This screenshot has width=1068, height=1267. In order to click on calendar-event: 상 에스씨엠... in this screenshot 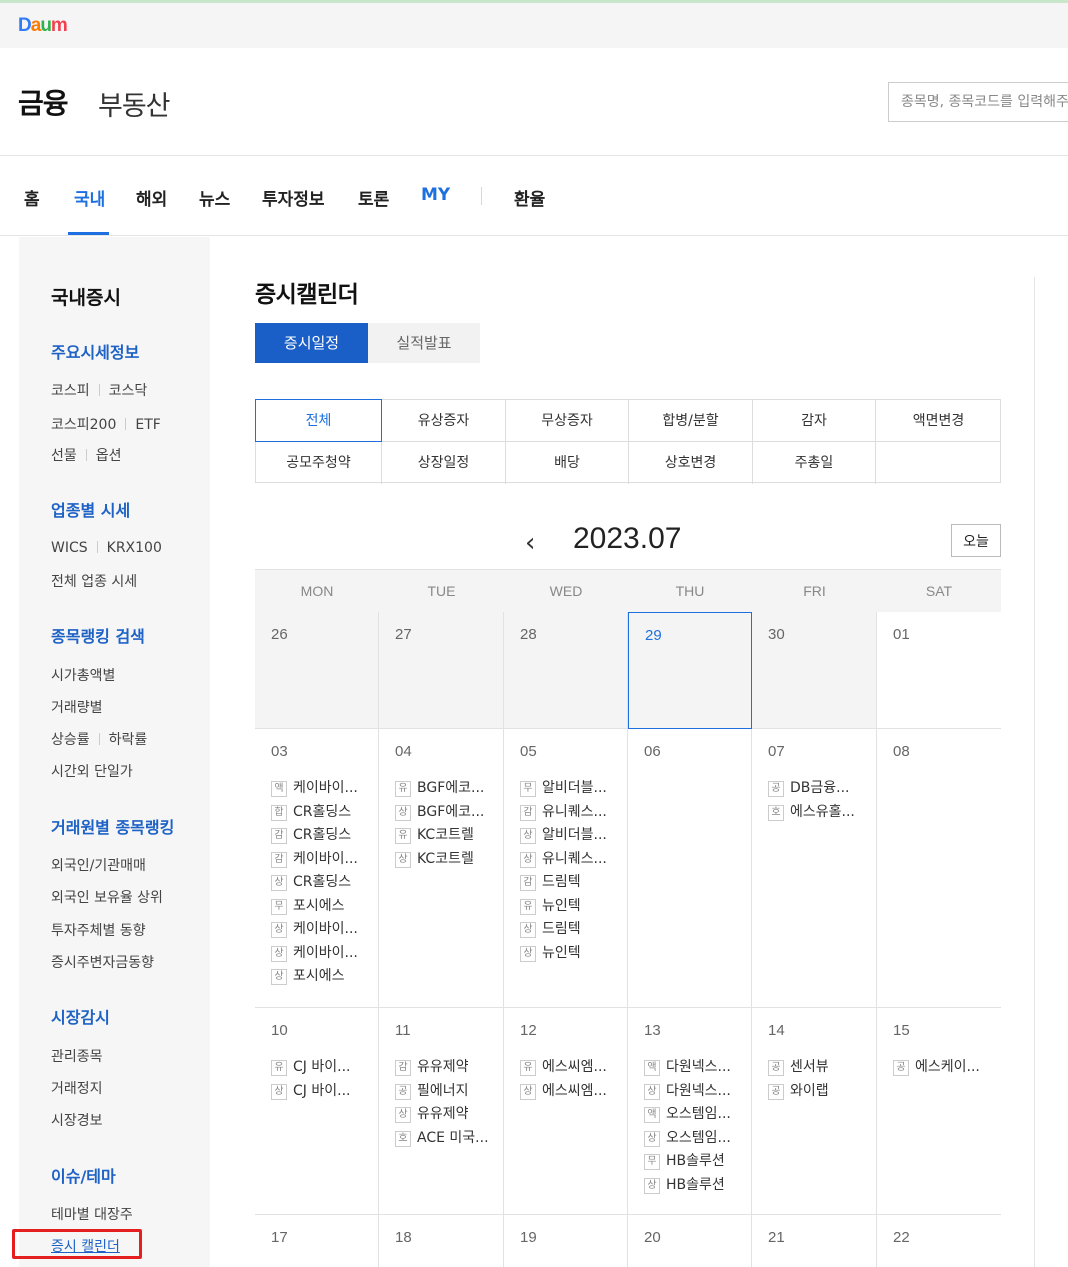, I will do `click(563, 1092)`.